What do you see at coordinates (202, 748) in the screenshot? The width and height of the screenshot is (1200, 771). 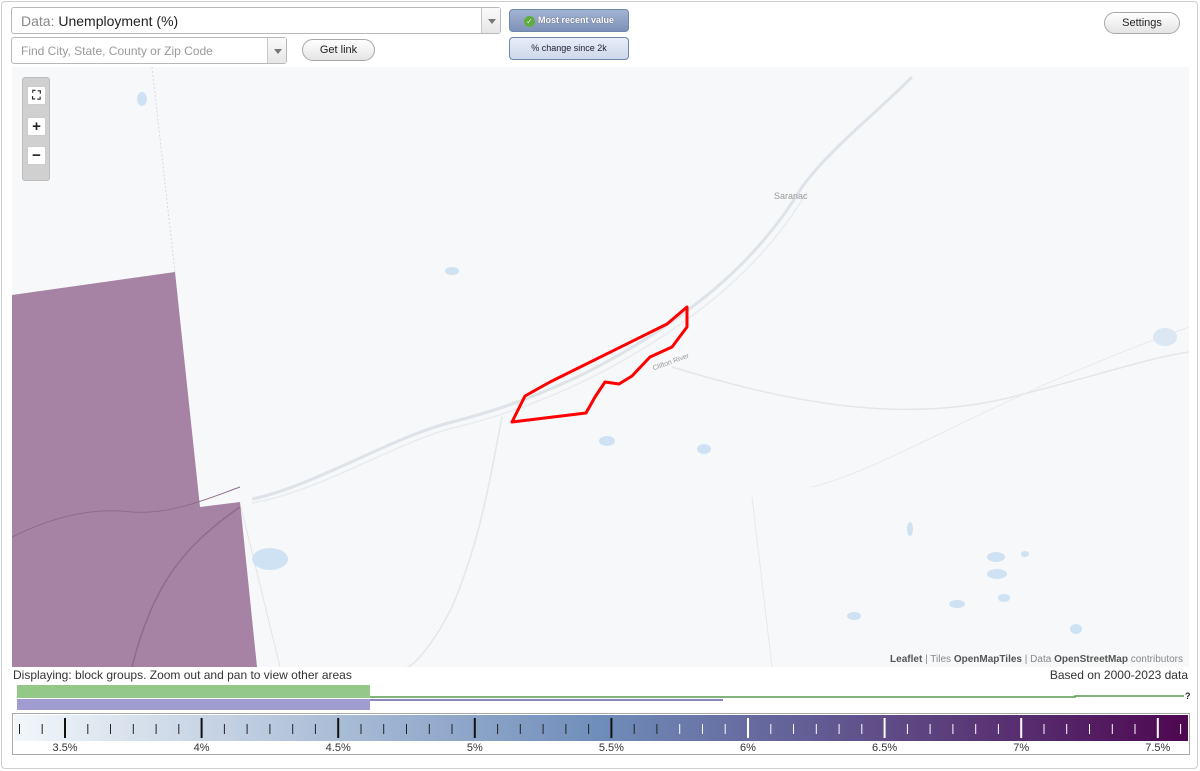 I see `legend-tick-label: 4%` at bounding box center [202, 748].